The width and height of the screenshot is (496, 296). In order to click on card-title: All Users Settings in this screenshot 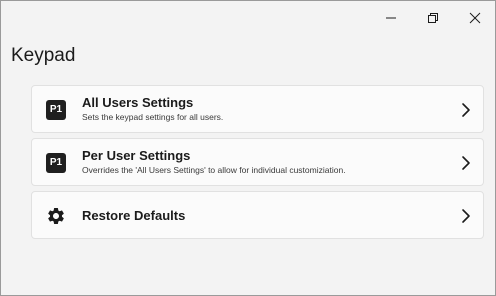, I will do `click(138, 102)`.